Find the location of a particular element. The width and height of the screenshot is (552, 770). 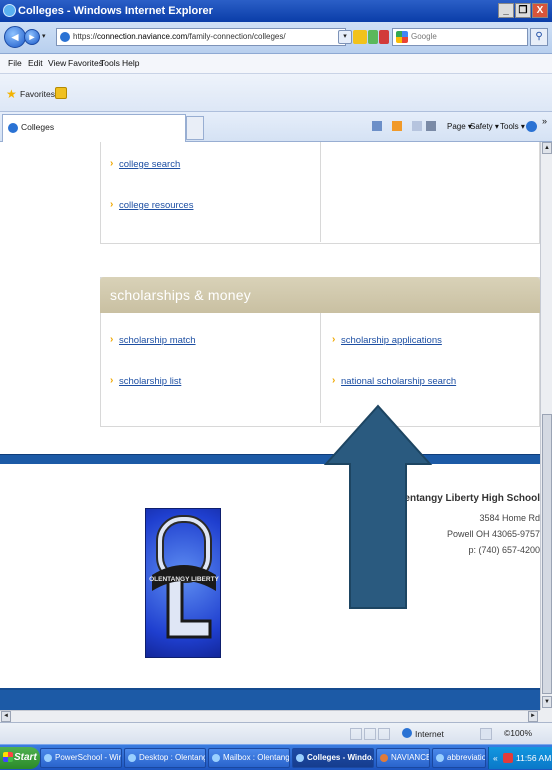

school-phone: p: (740) 657-4200 is located at coordinates (504, 550).